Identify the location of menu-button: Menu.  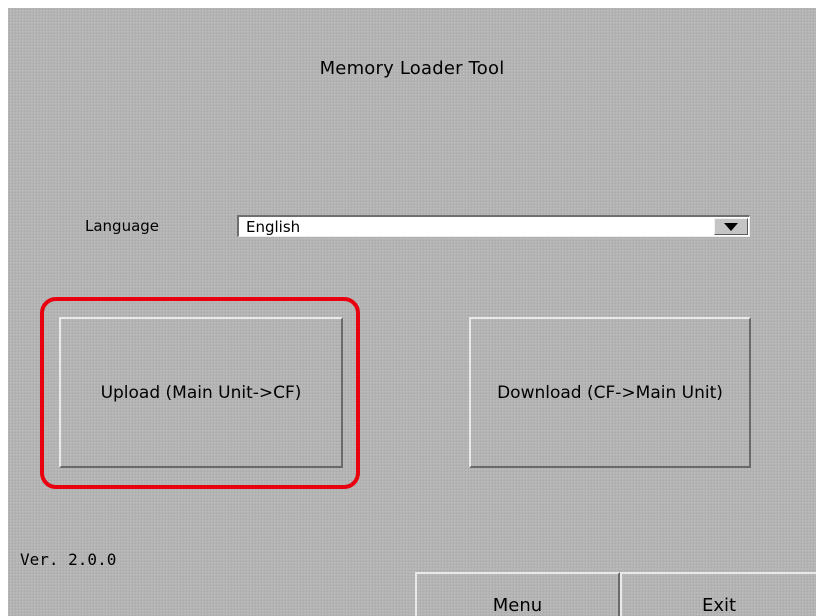
(517, 594).